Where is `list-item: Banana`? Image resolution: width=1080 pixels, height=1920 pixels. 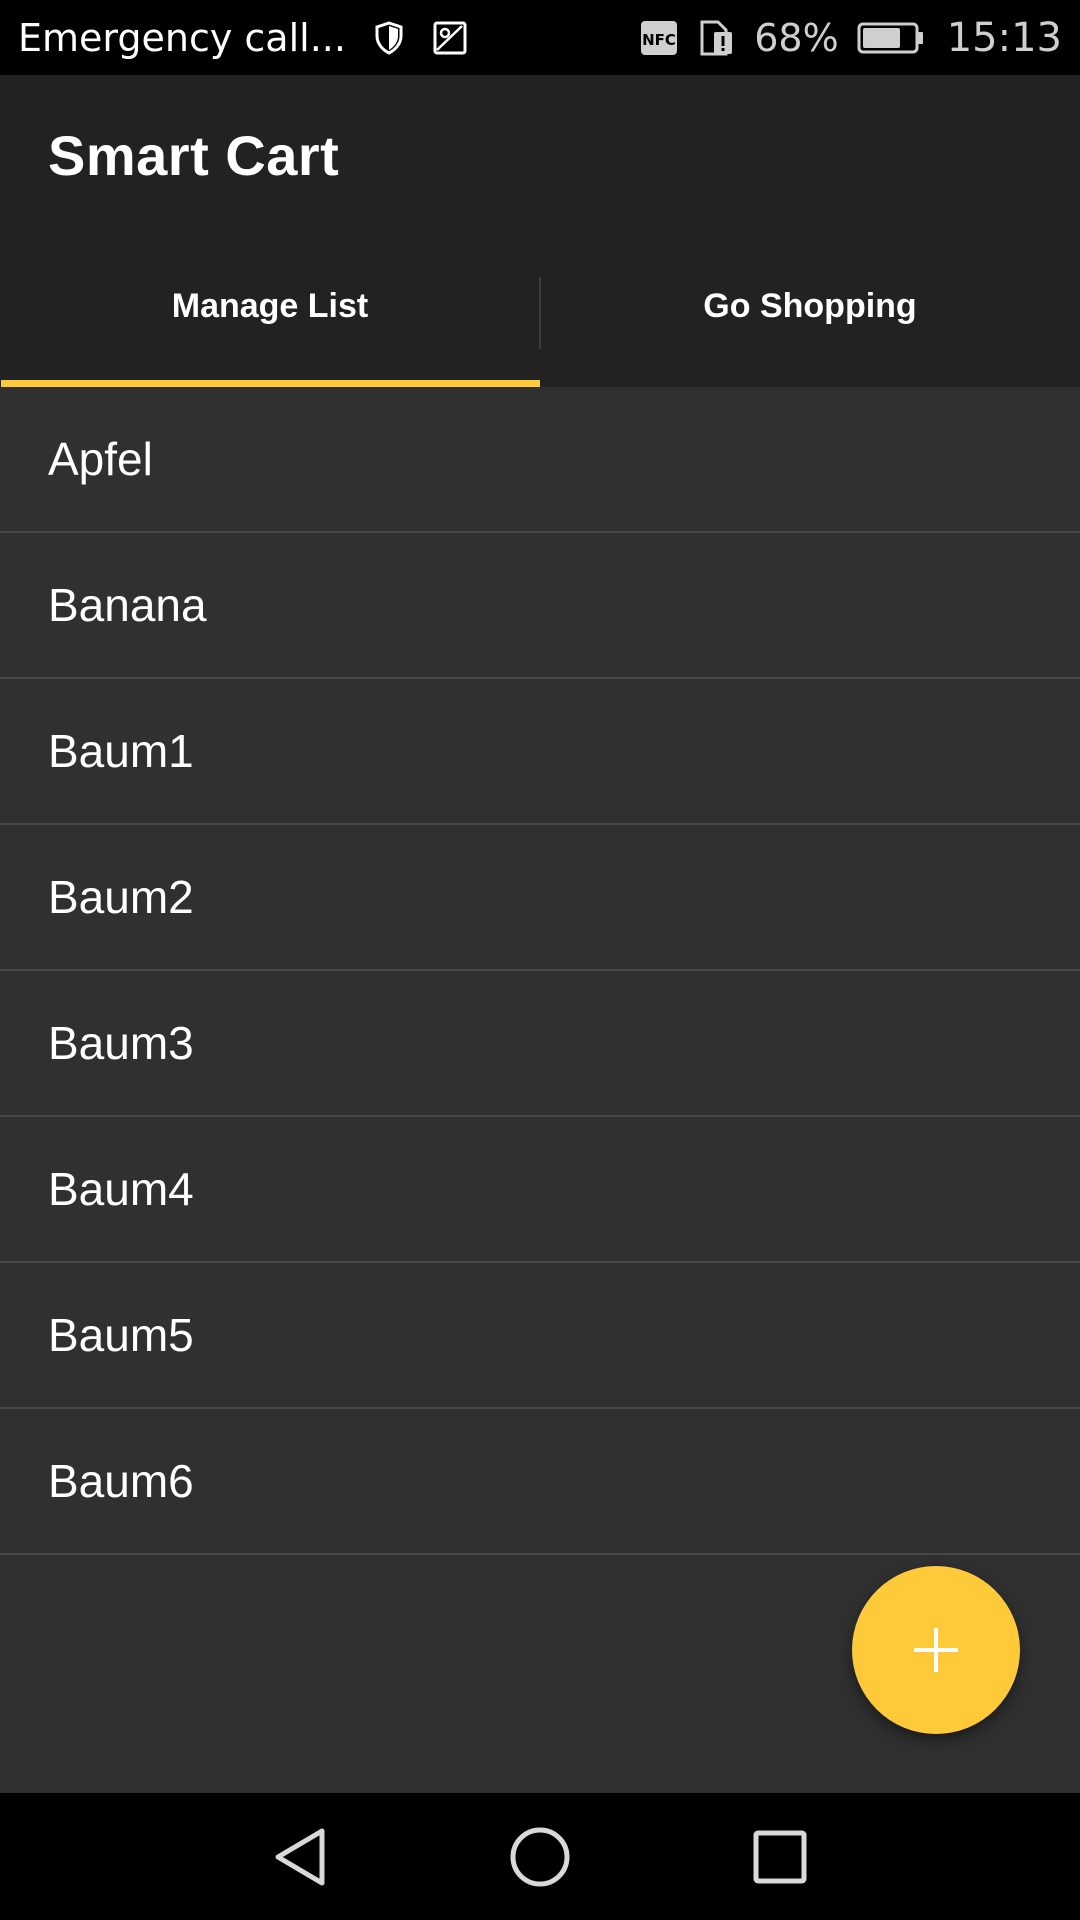 list-item: Banana is located at coordinates (540, 606).